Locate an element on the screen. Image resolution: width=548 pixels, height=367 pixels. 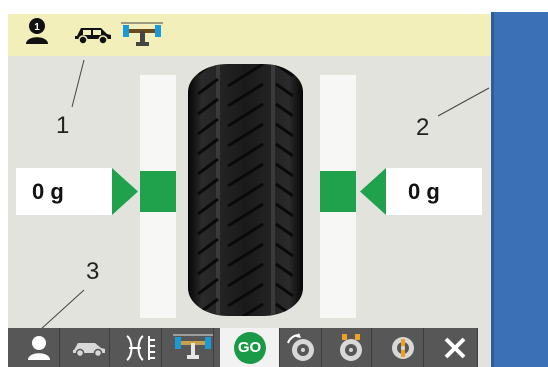
go-icon: GO is located at coordinates (249, 347).